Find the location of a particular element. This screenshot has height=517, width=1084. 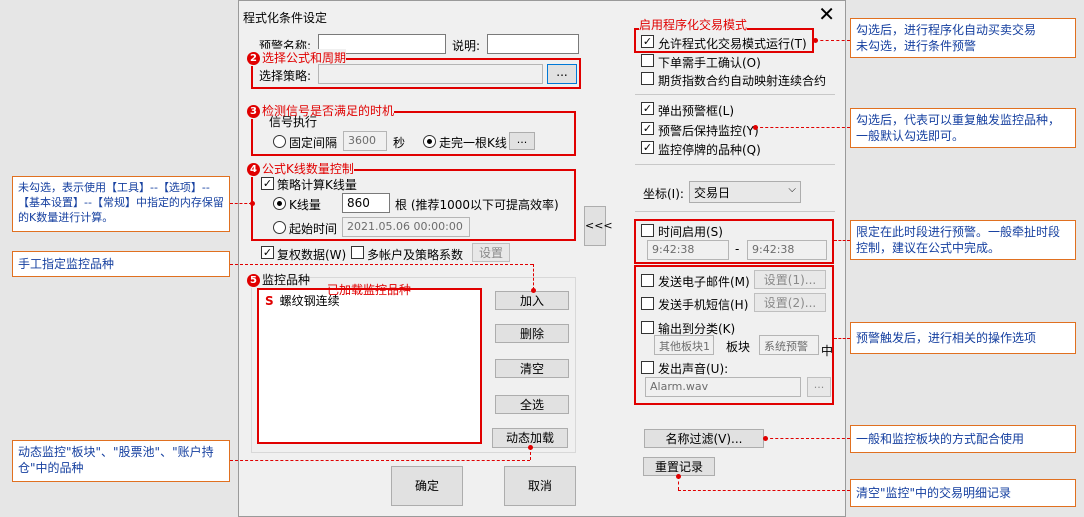

strategy-input is located at coordinates (430, 74).